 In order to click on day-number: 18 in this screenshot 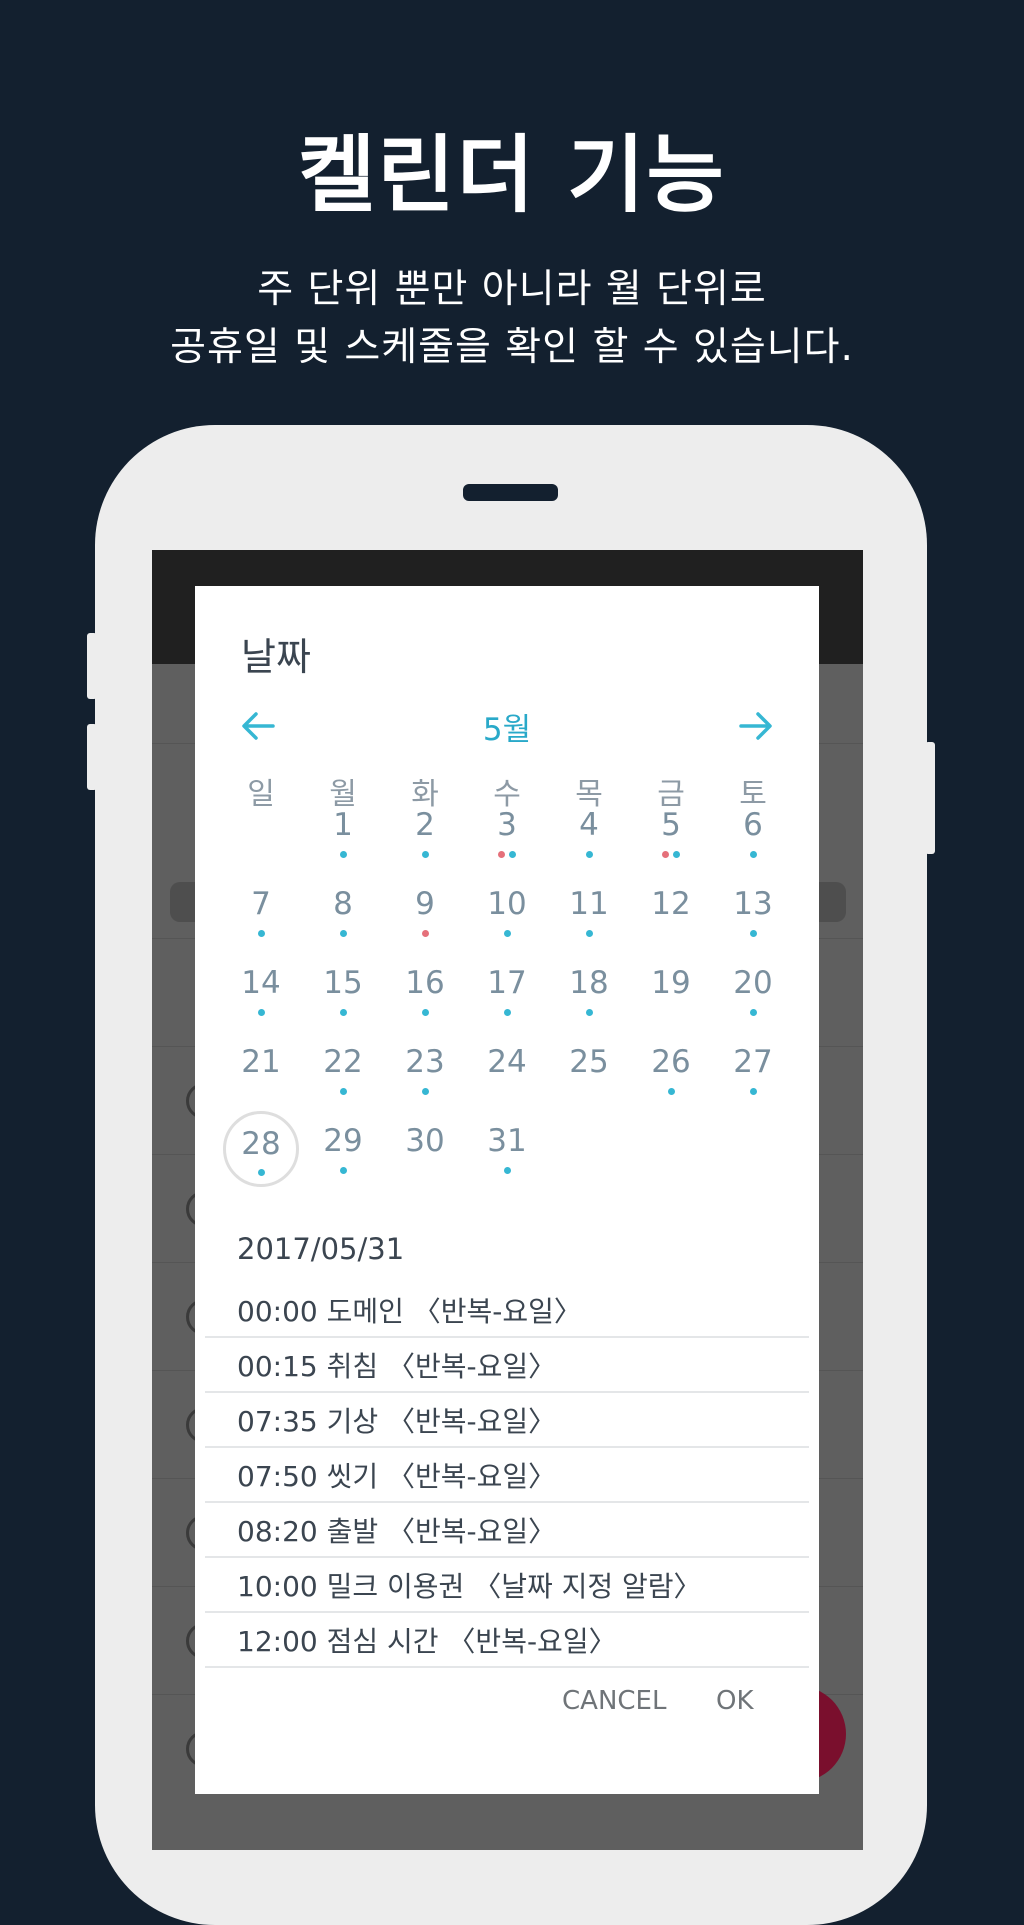, I will do `click(589, 983)`.